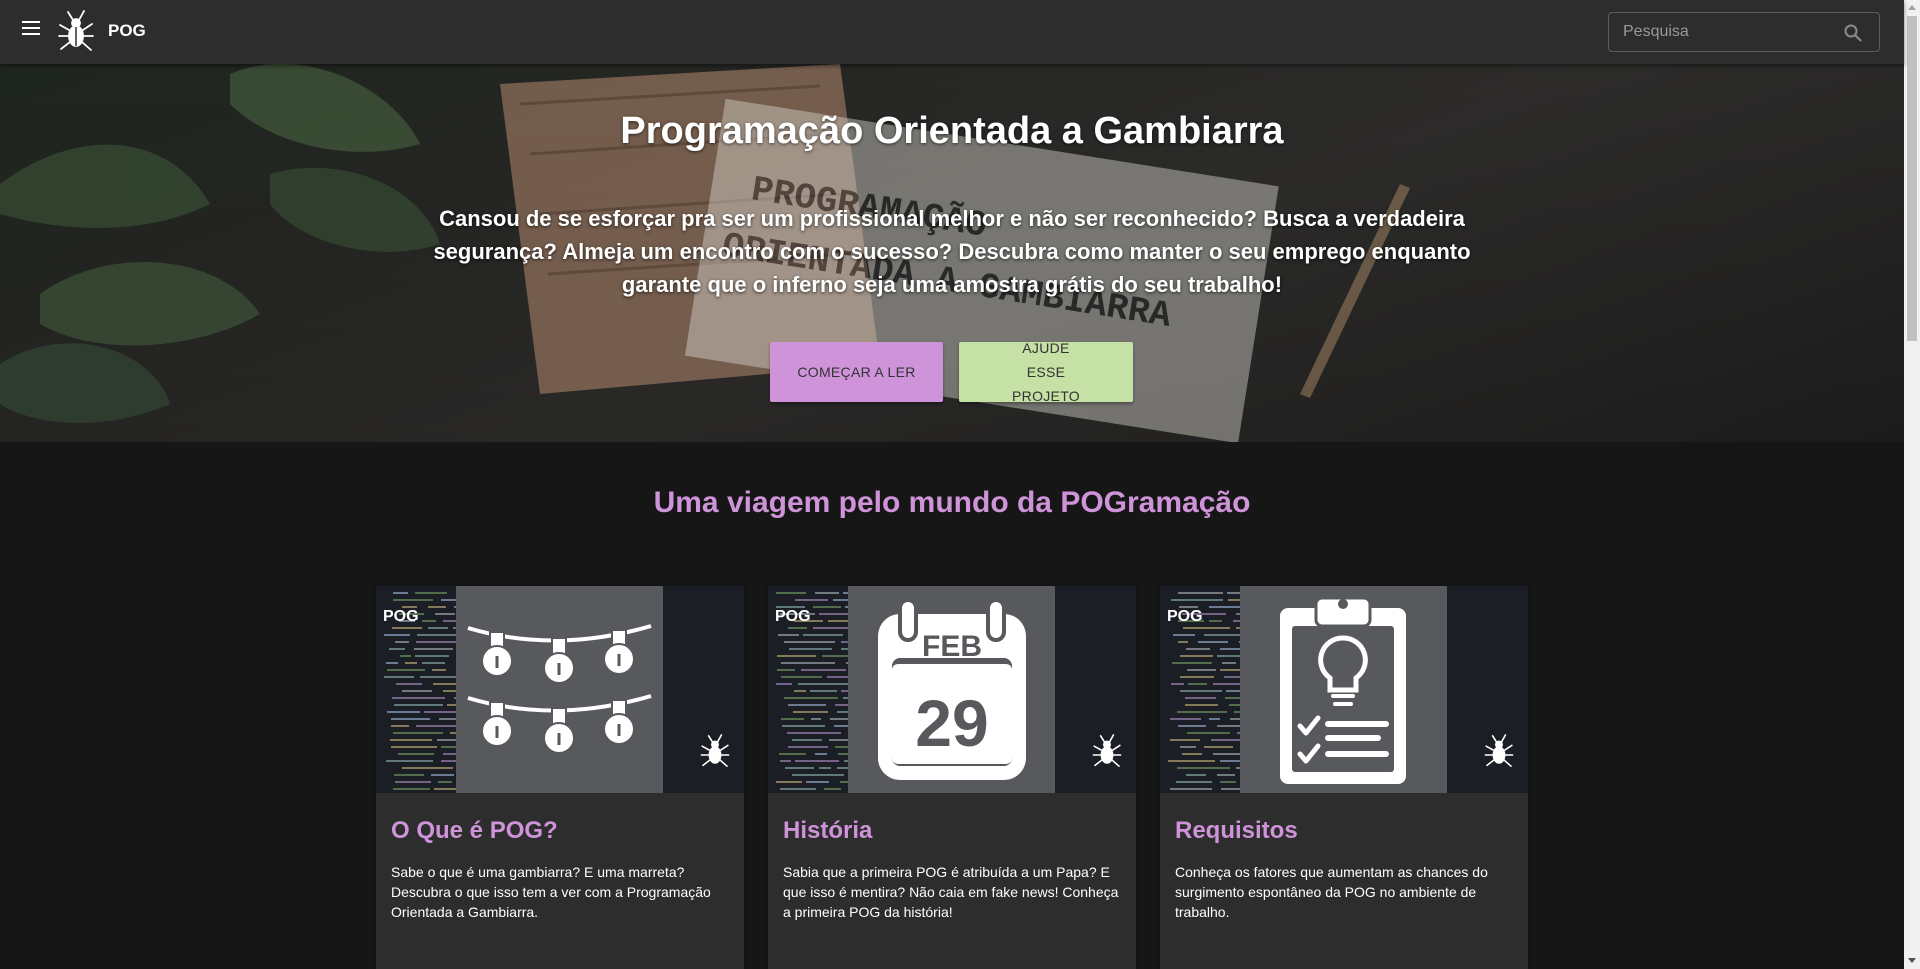 The height and width of the screenshot is (969, 1920). Describe the element at coordinates (952, 131) in the screenshot. I see `hero-title: Programação Orientada a Gambiarra` at that location.